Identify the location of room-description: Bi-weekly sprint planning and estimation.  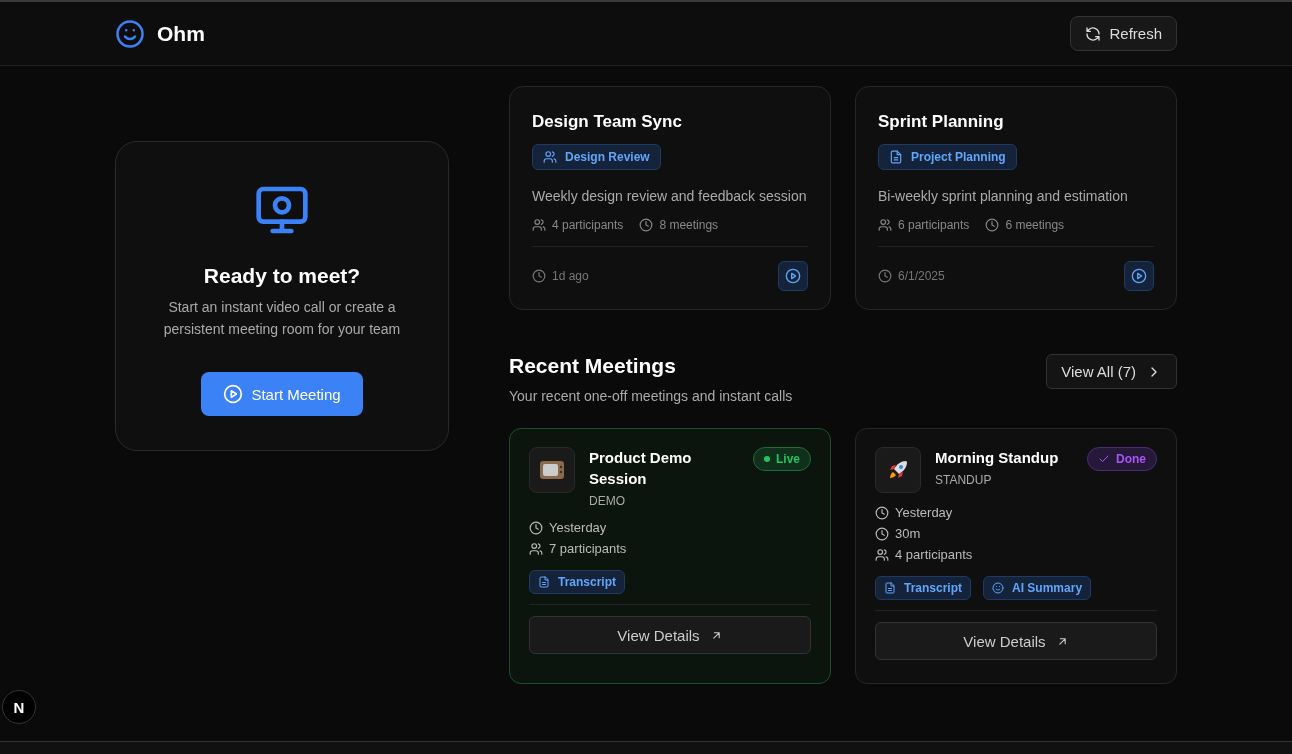
(1003, 196).